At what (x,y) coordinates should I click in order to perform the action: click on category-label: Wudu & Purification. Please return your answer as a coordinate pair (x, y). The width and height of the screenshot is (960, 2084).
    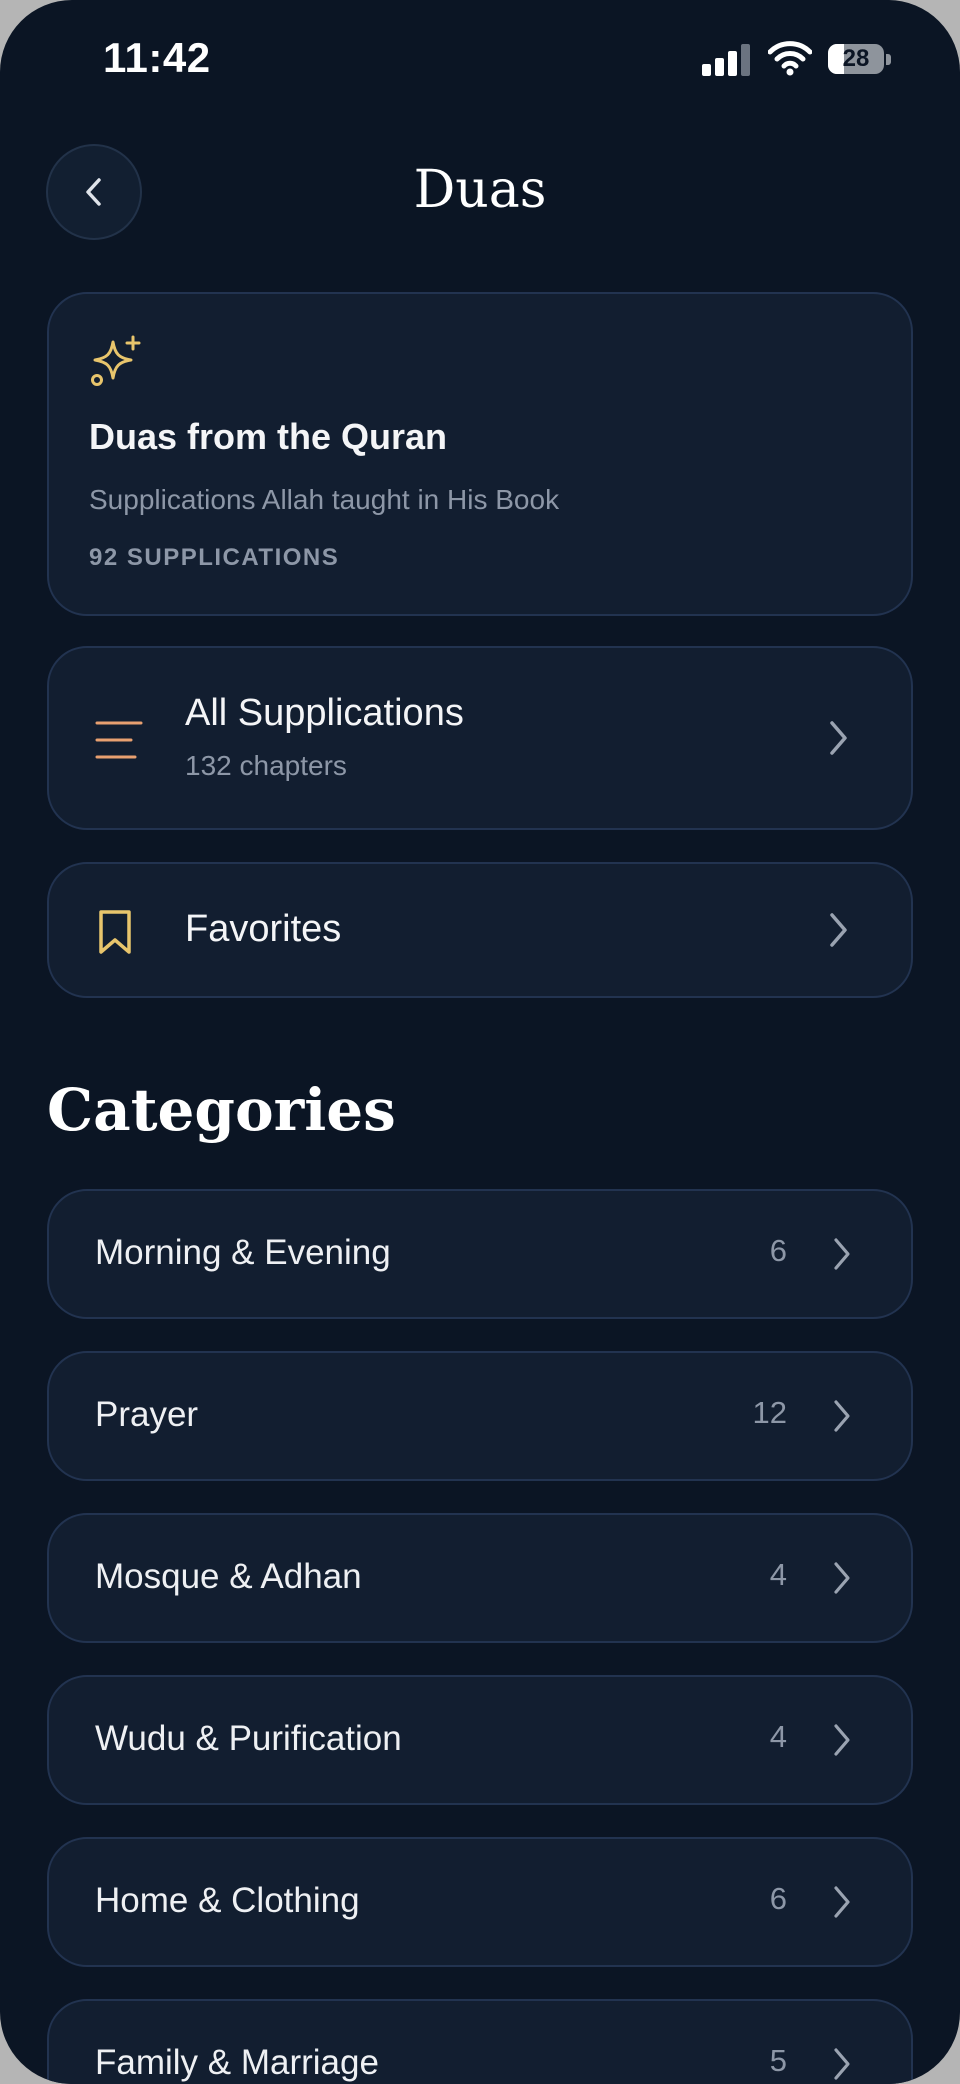
    Looking at the image, I should click on (248, 1738).